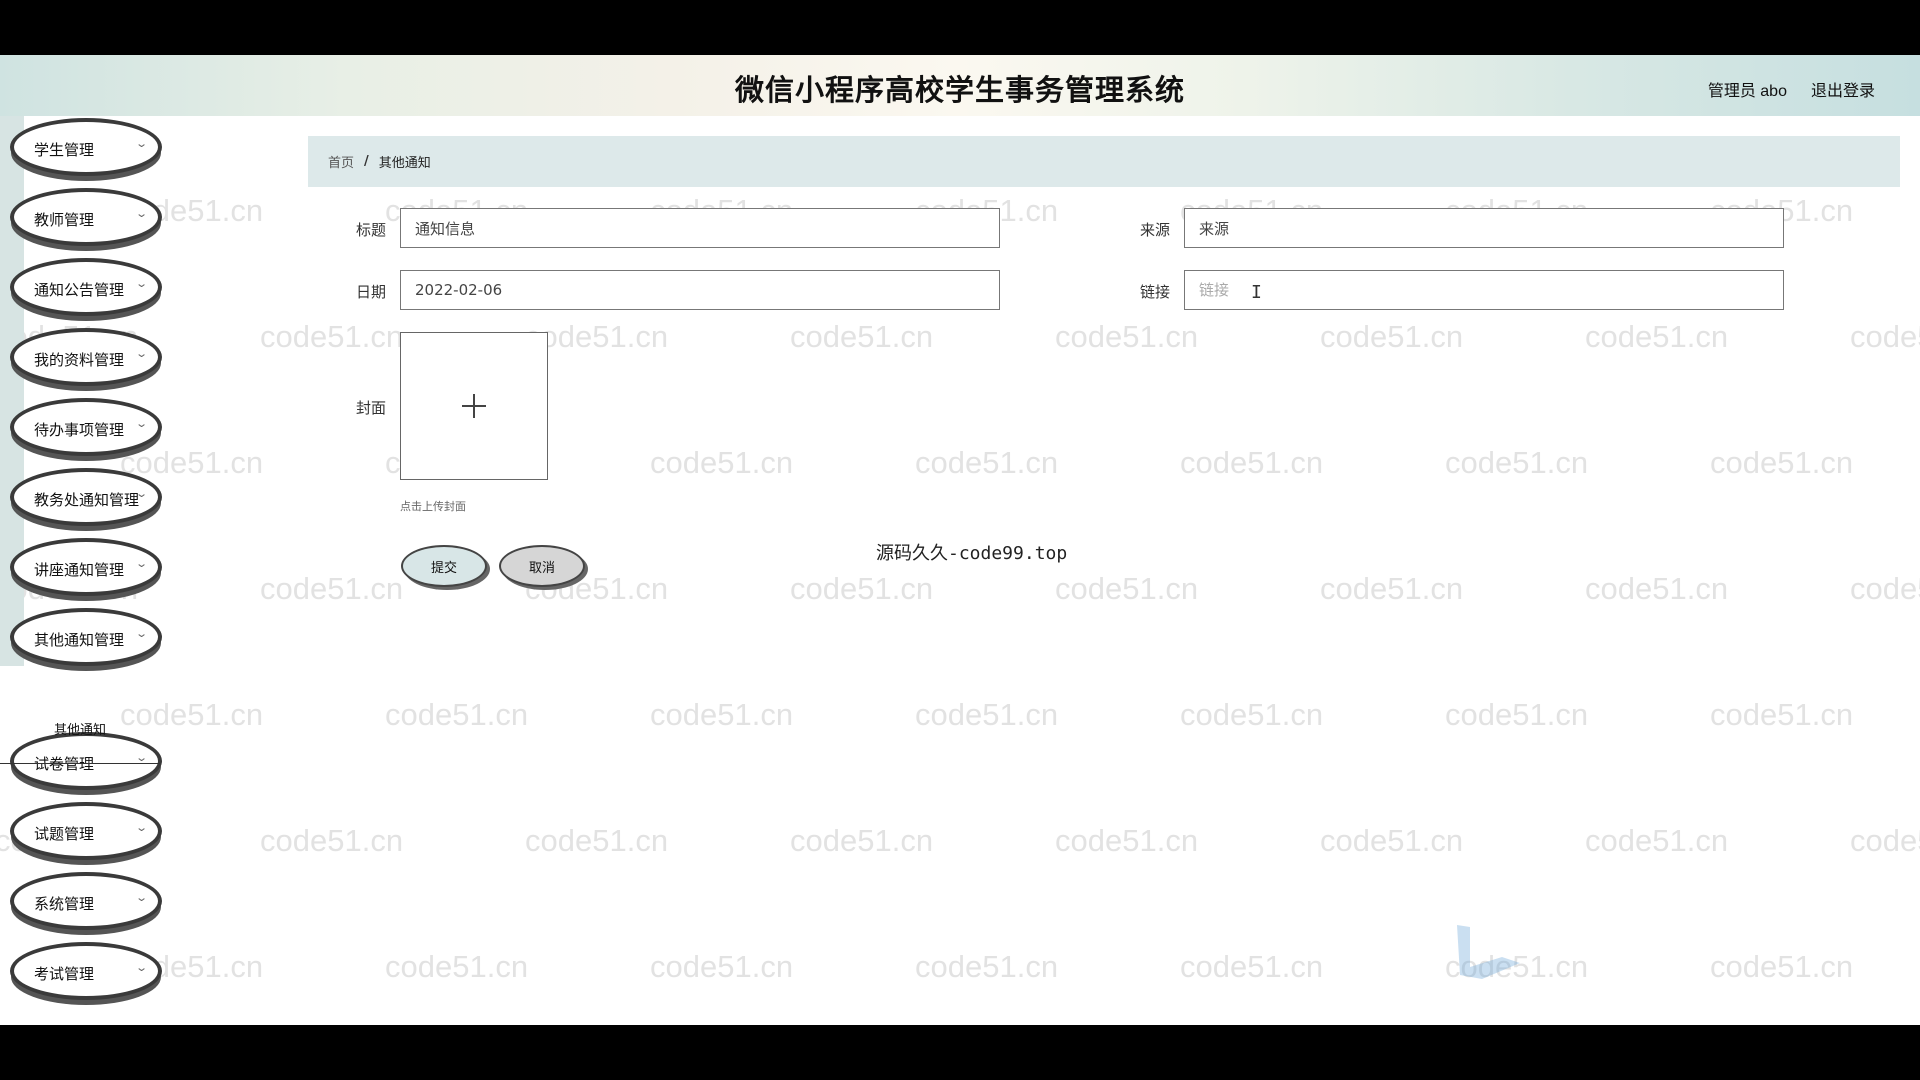  Describe the element at coordinates (972, 553) in the screenshot. I see `center-watermark: 源码久久-code99.top` at that location.